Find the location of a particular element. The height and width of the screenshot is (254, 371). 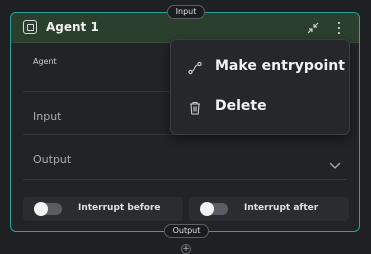

agent-icon is located at coordinates (30, 27).